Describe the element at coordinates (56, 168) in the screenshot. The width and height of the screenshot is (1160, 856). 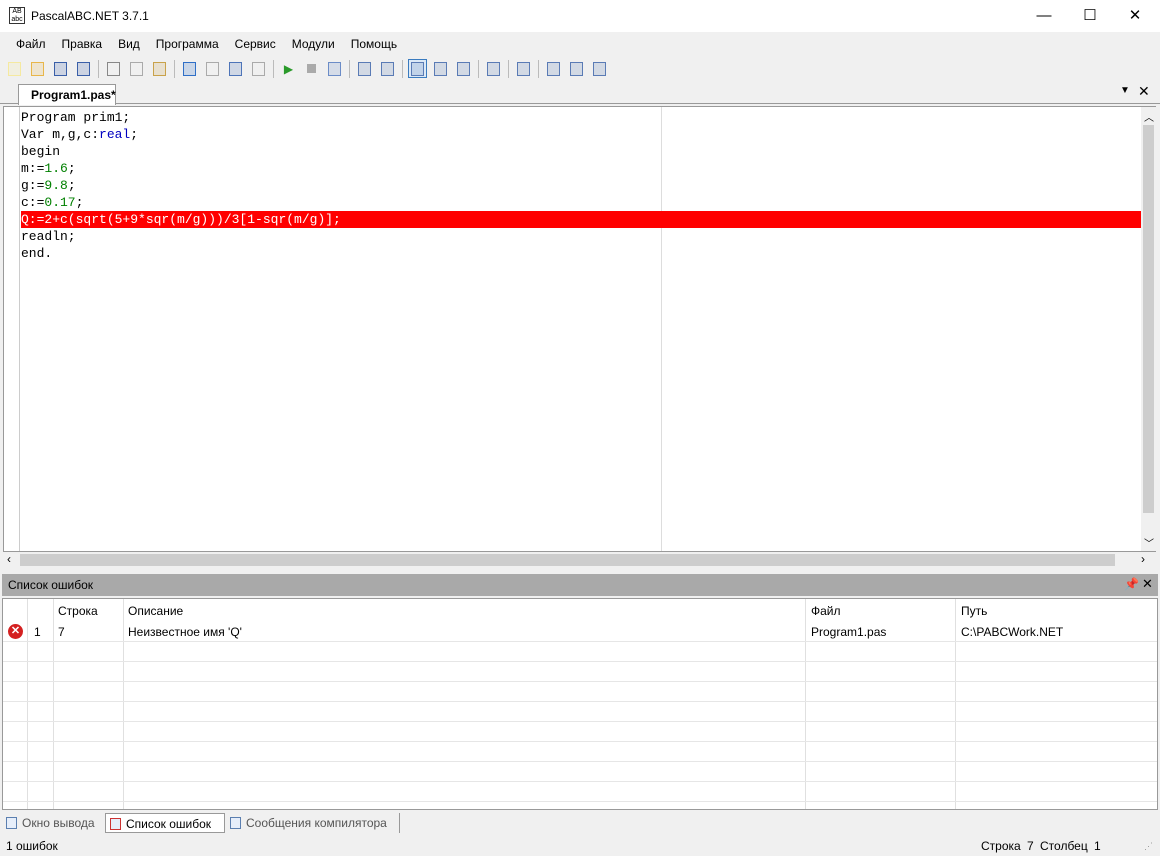
I see `code-token: 1.6` at that location.